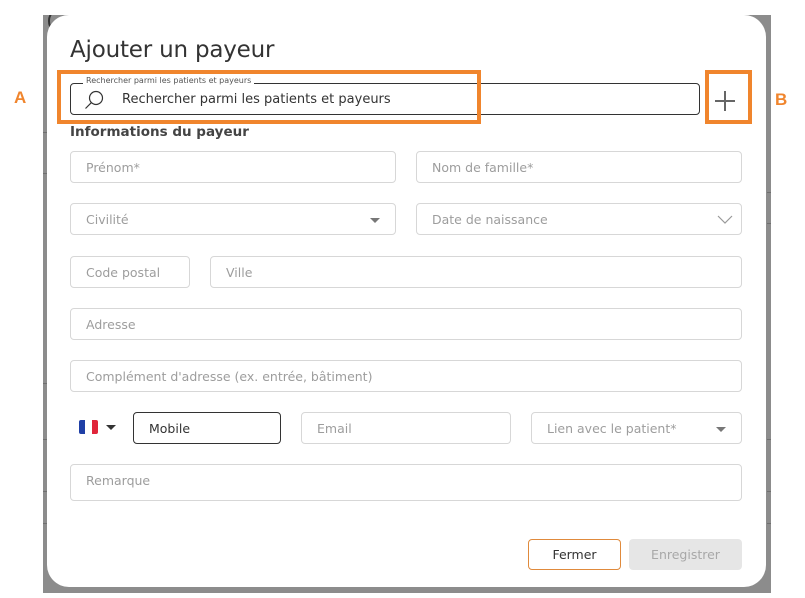  Describe the element at coordinates (88, 427) in the screenshot. I see `france-flag-icon` at that location.